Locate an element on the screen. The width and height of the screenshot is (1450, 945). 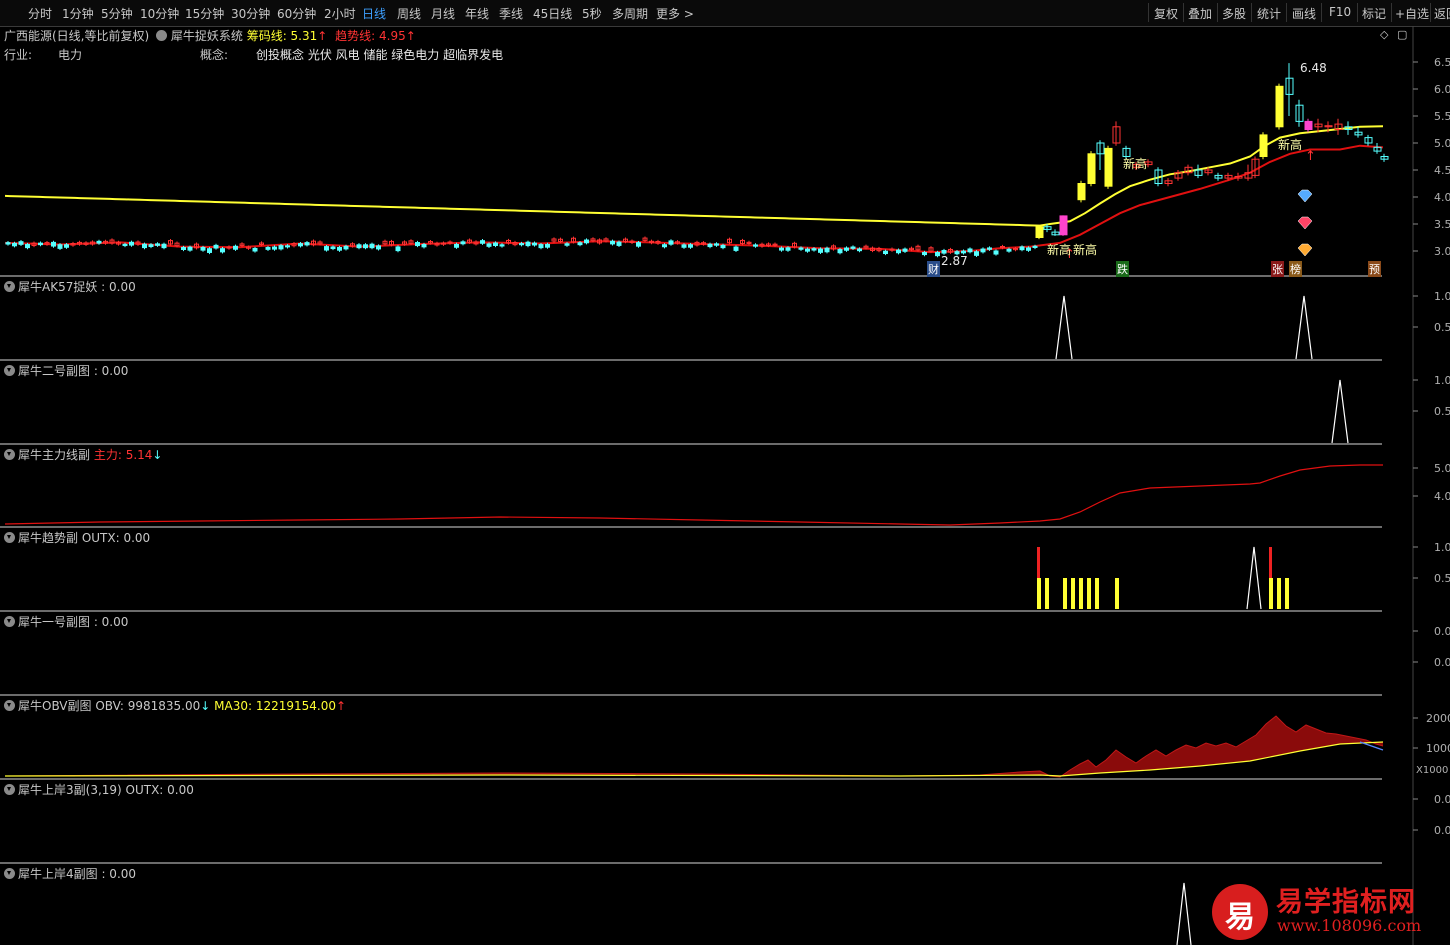
rise-tag: 张 is located at coordinates (1277, 269).